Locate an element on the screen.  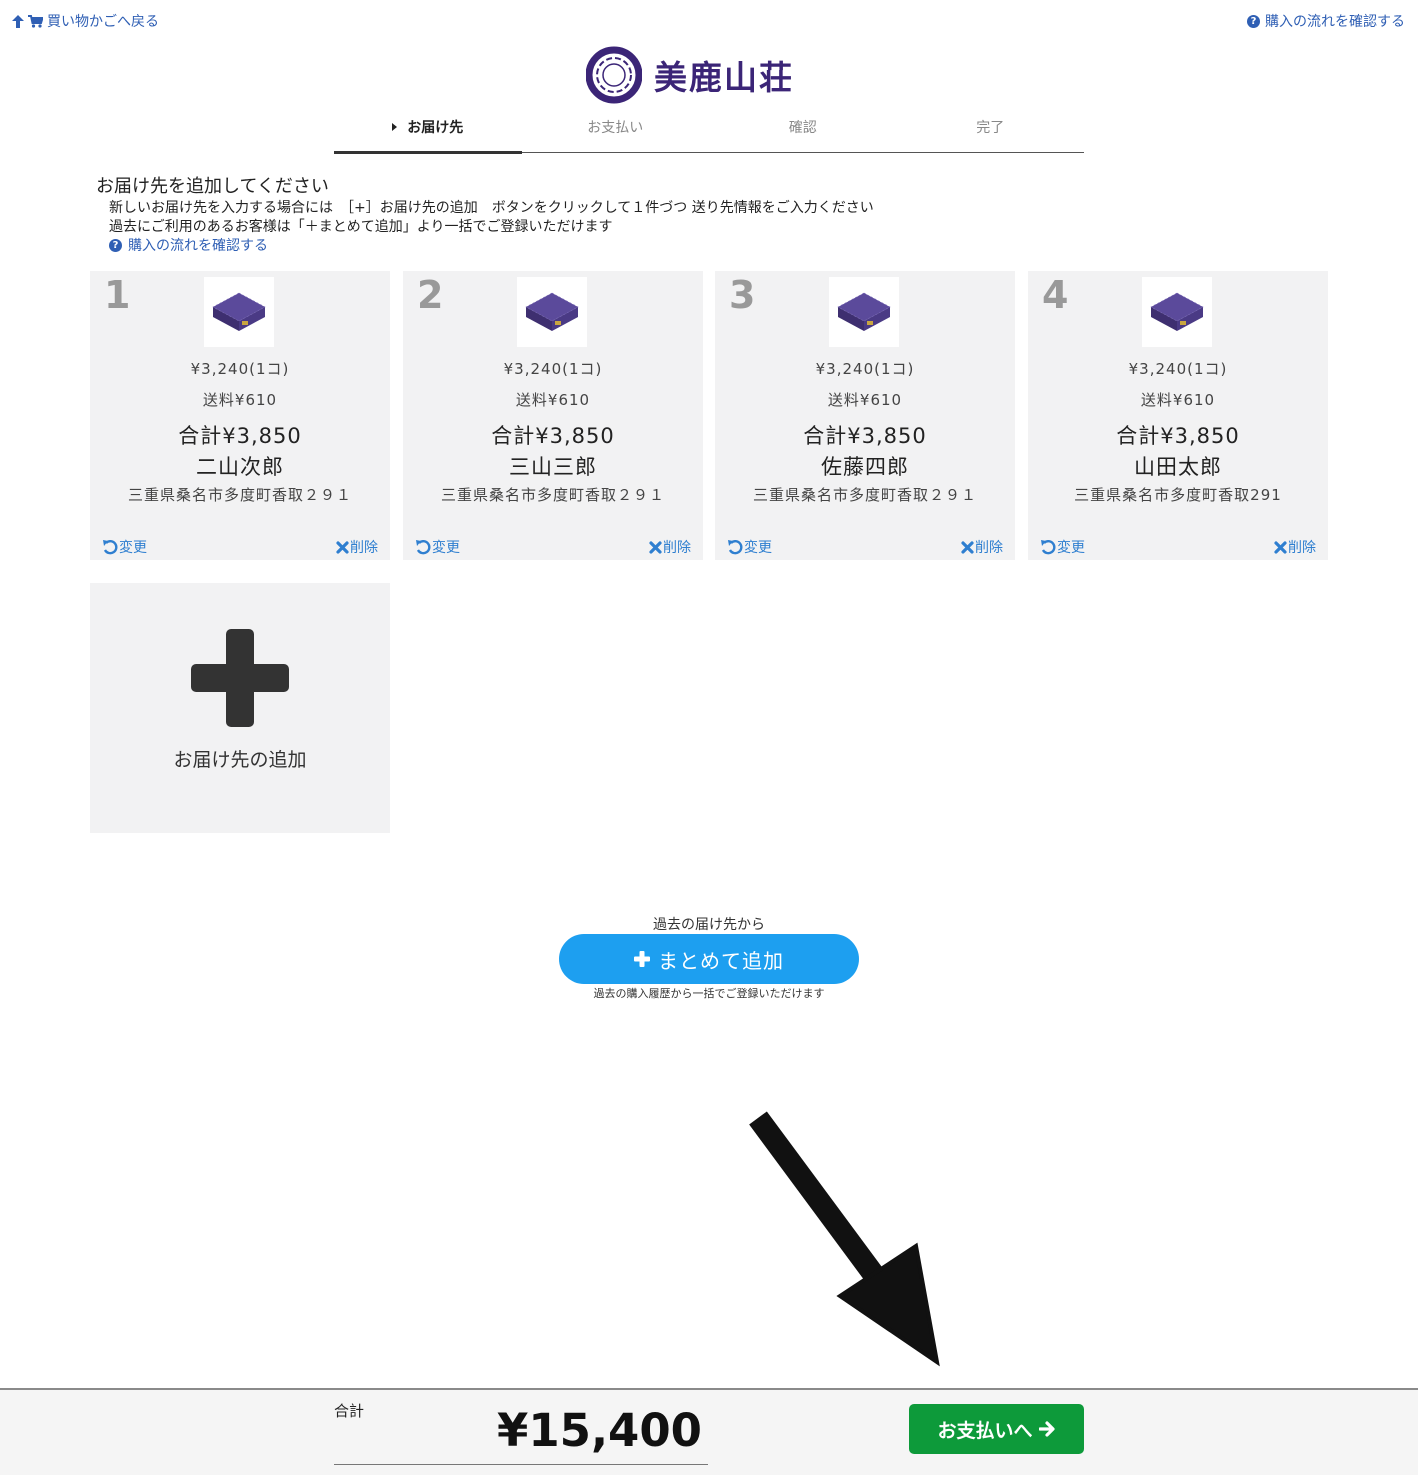
step-complete: 完了 is located at coordinates (991, 131).